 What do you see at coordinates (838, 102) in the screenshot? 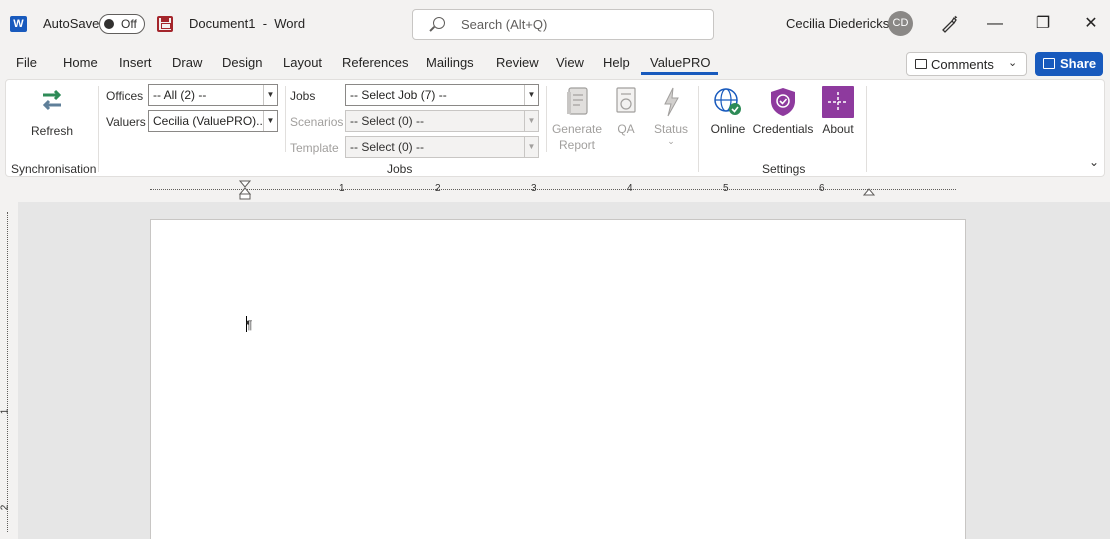
I see `about-logo-icon` at bounding box center [838, 102].